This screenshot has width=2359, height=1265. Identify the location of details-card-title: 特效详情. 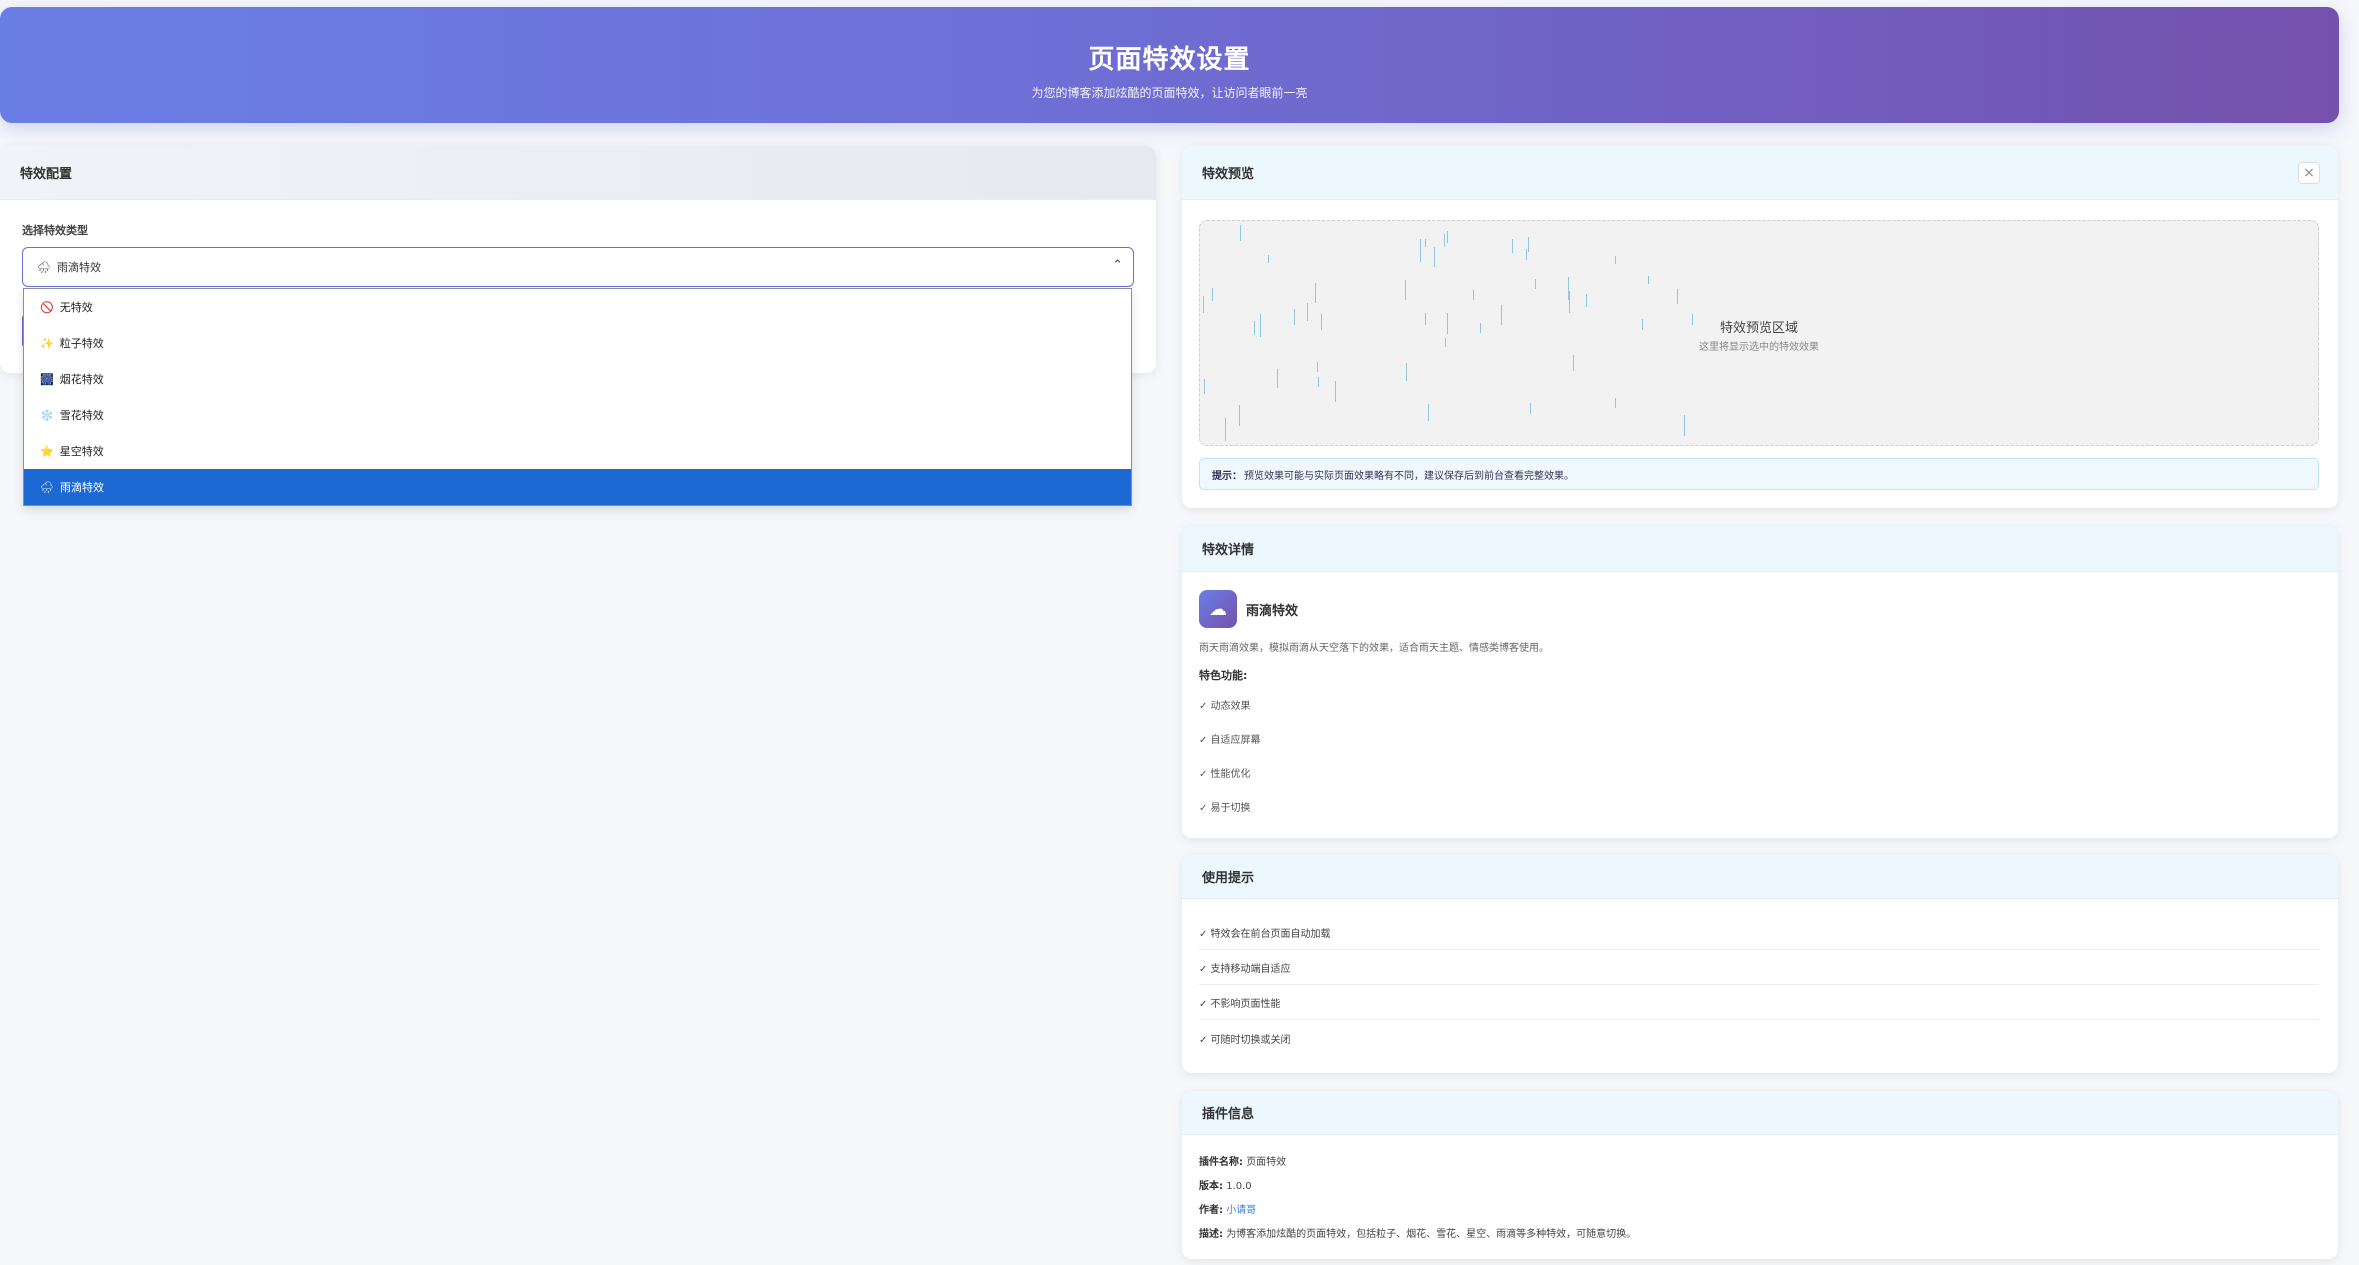
(1760, 549).